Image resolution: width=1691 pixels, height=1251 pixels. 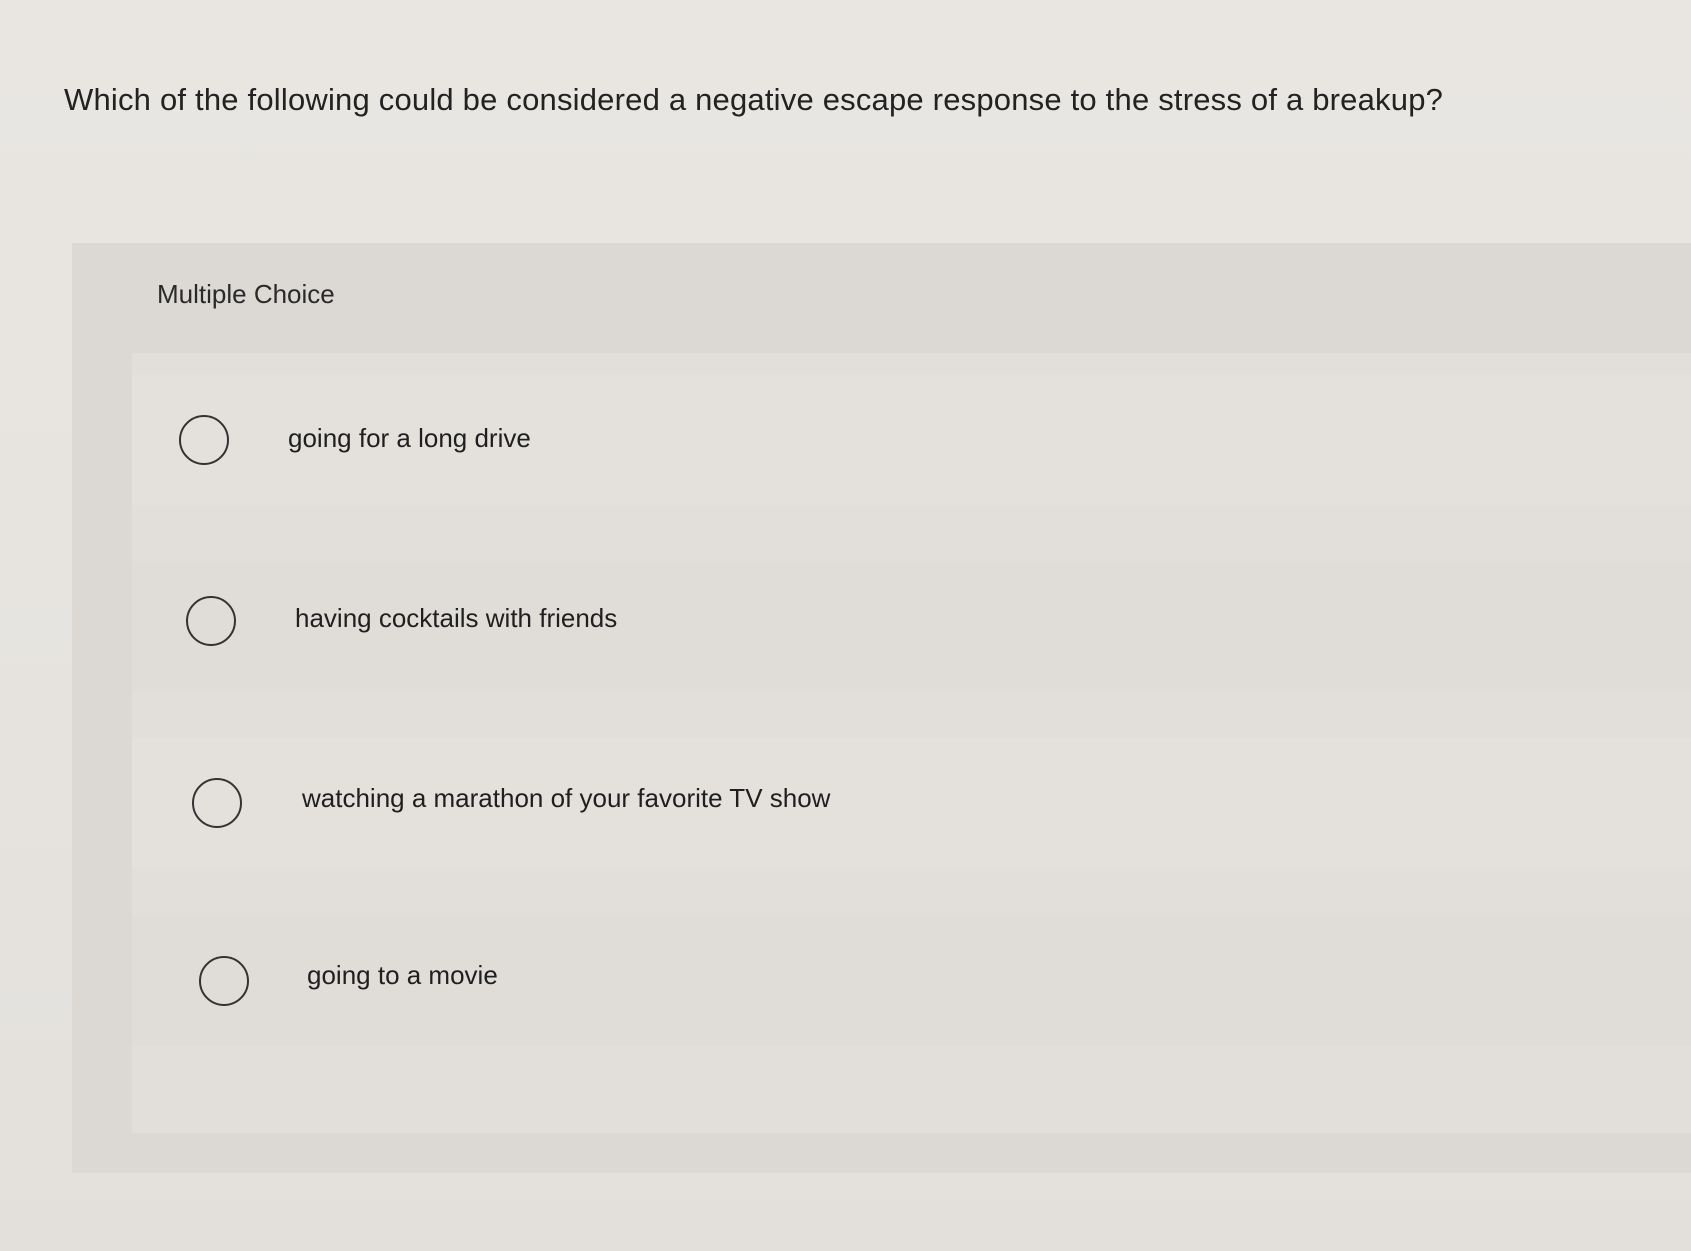 I want to click on option-1-label: going for a long drive, so click(x=409, y=438).